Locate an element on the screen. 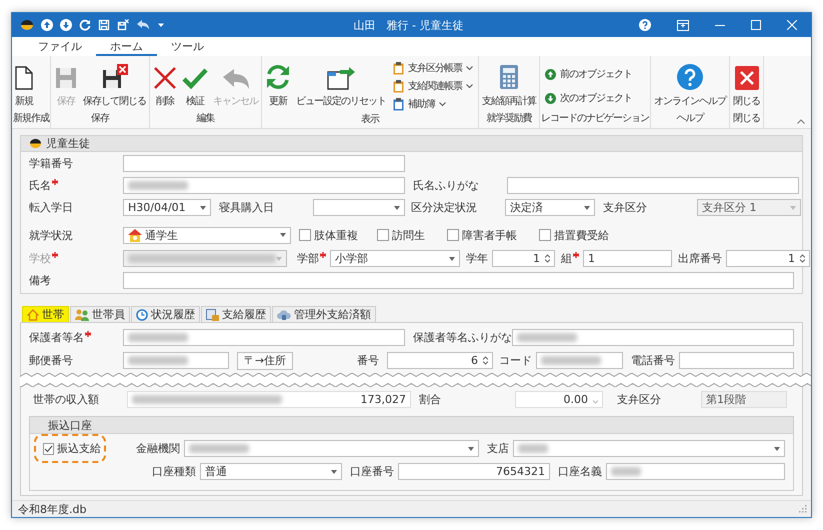 This screenshot has height=530, width=823. spinner-icon is located at coordinates (485, 360).